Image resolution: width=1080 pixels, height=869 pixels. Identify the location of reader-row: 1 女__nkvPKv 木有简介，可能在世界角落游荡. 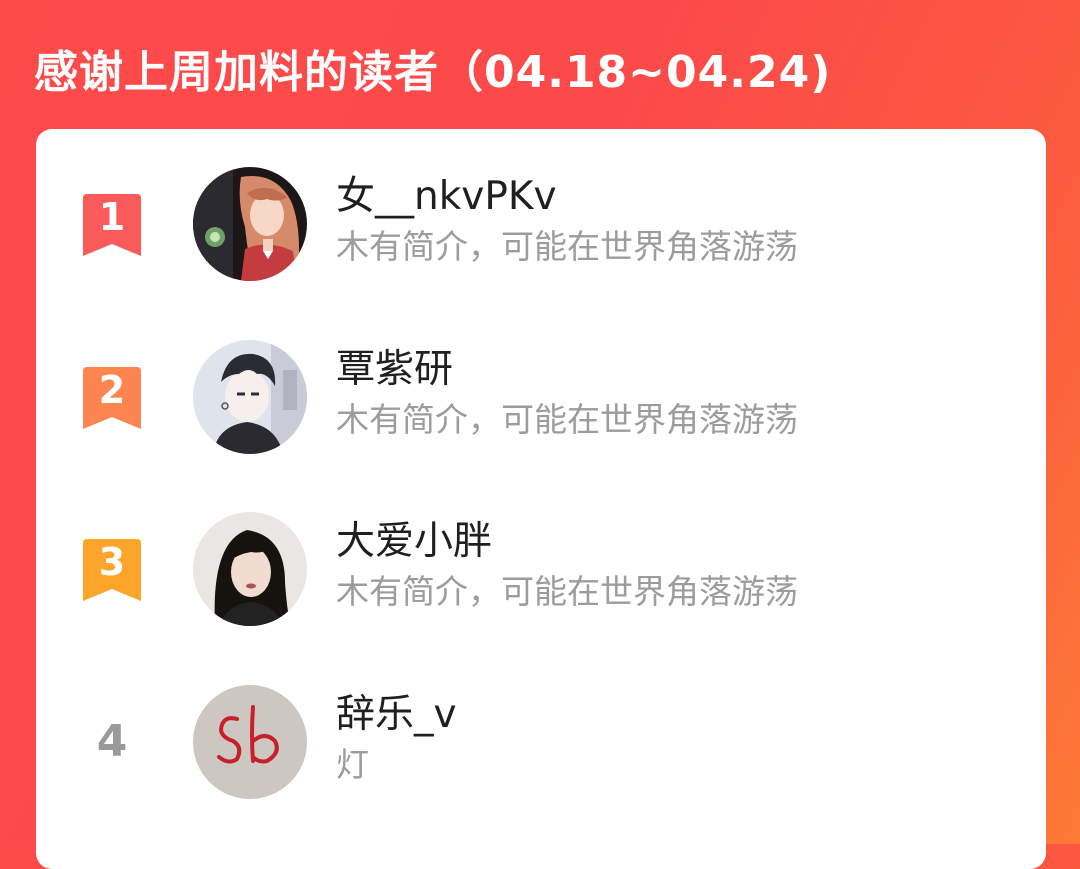
(541, 222).